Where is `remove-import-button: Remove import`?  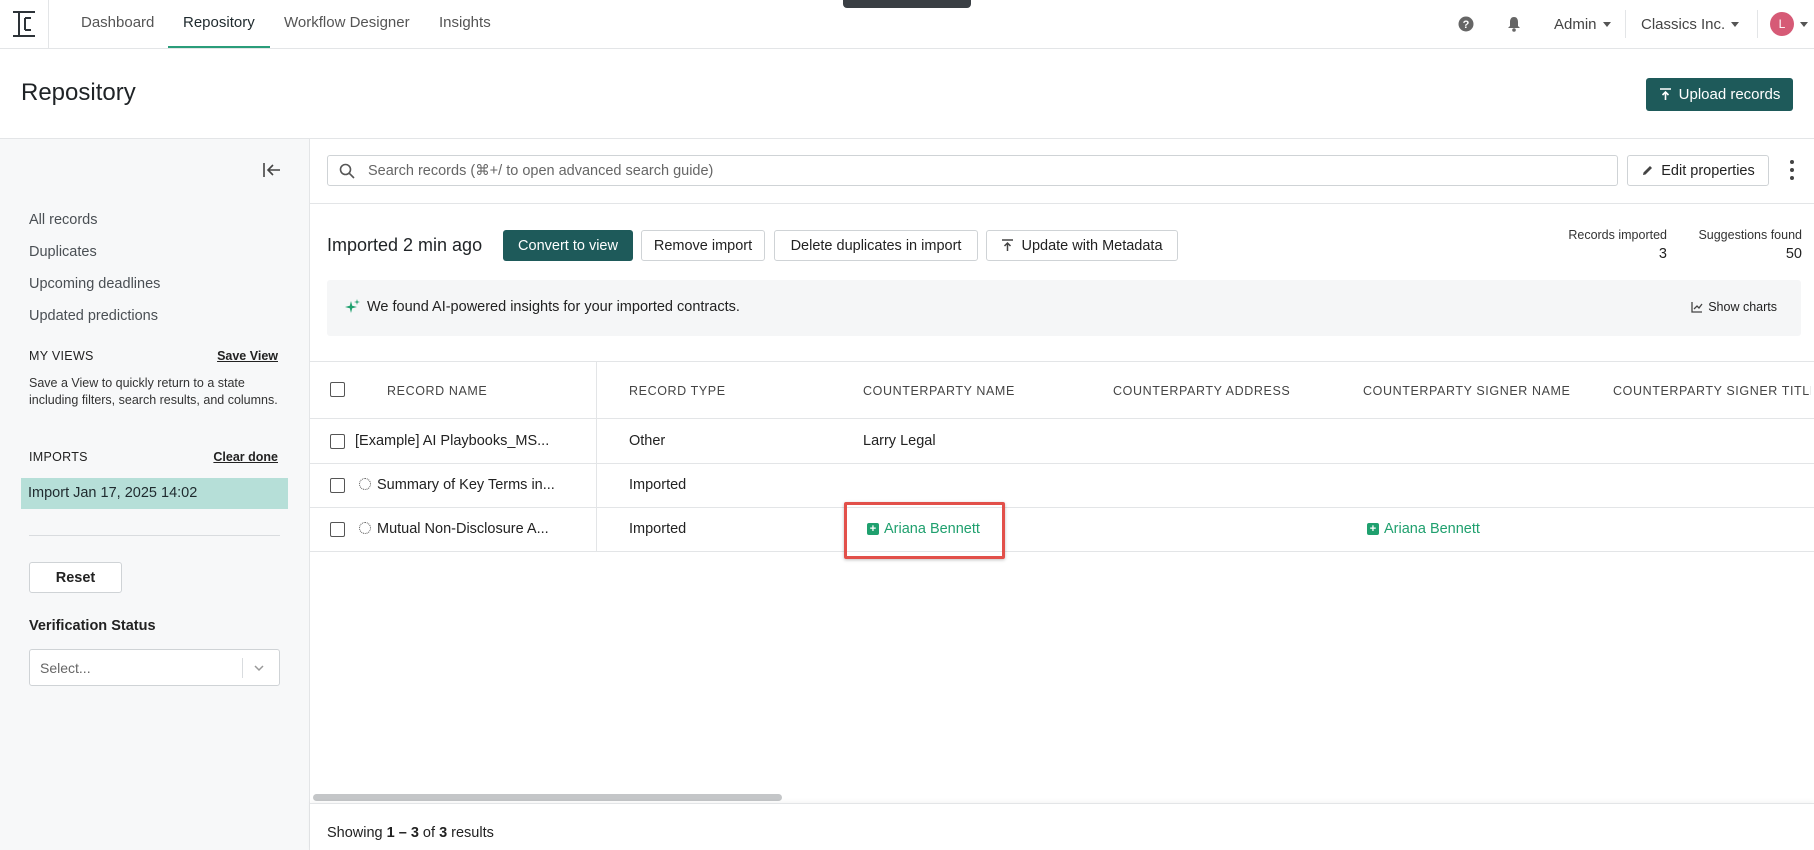 remove-import-button: Remove import is located at coordinates (703, 245).